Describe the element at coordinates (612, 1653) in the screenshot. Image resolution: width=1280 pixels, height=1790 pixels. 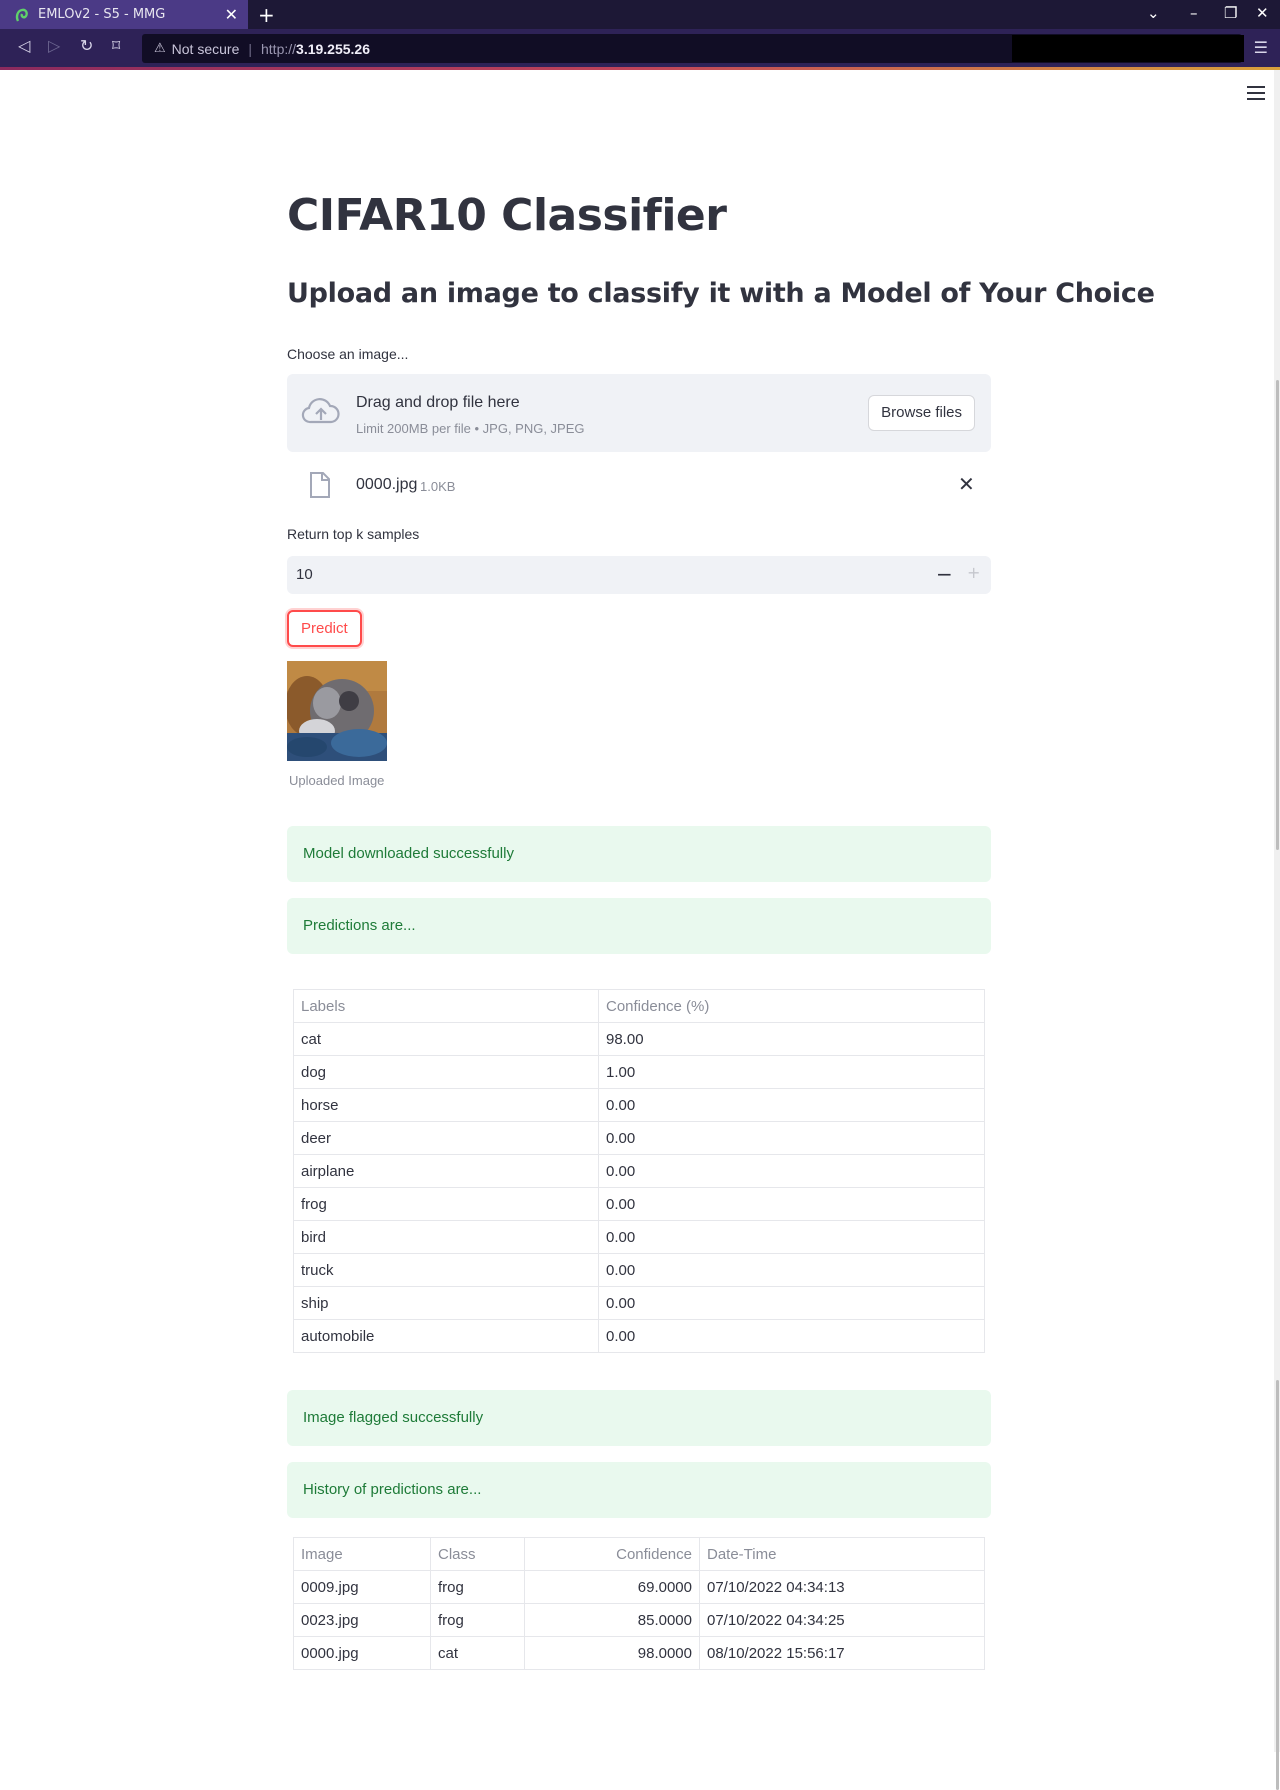
I see `table-cell: 98.0000` at that location.